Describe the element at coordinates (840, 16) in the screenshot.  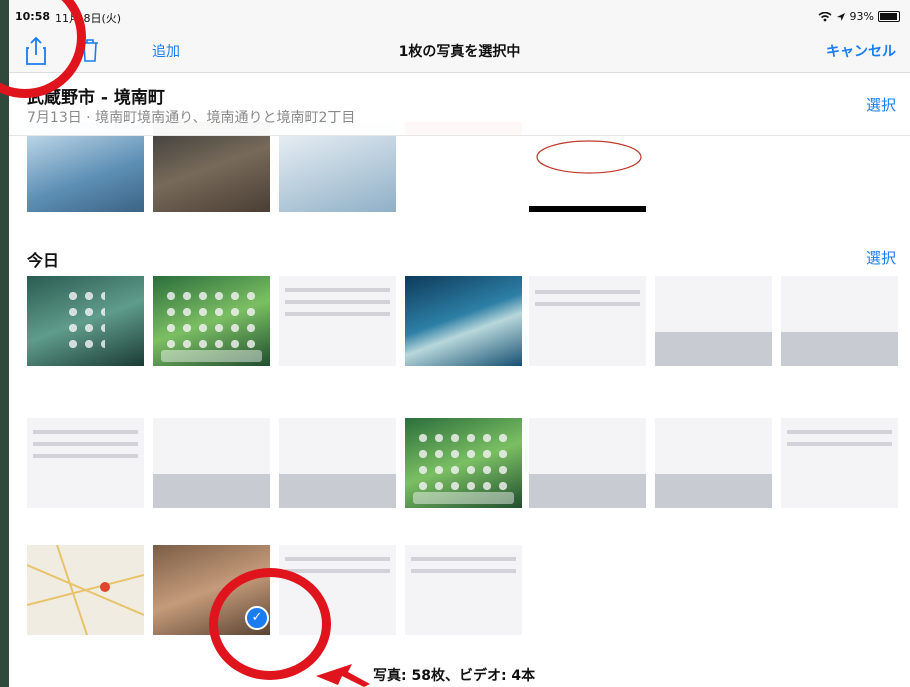
I see `location-arrow-icon` at that location.